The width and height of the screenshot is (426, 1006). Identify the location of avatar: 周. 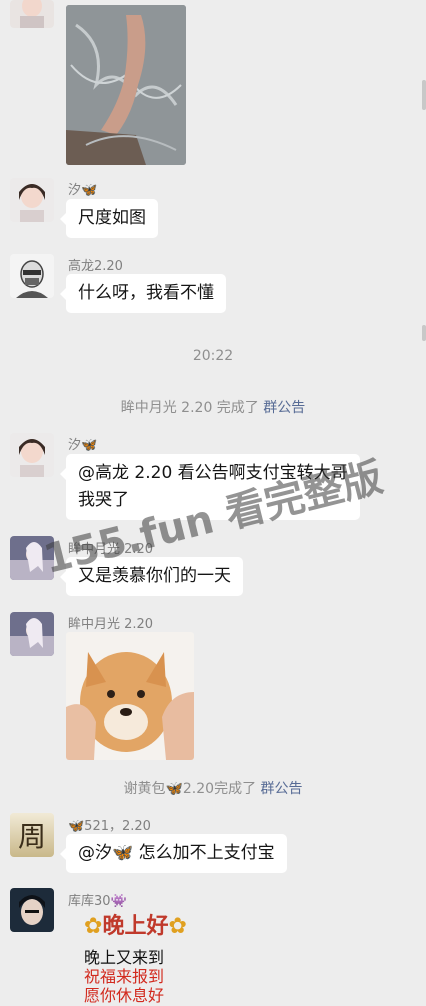
(32, 835).